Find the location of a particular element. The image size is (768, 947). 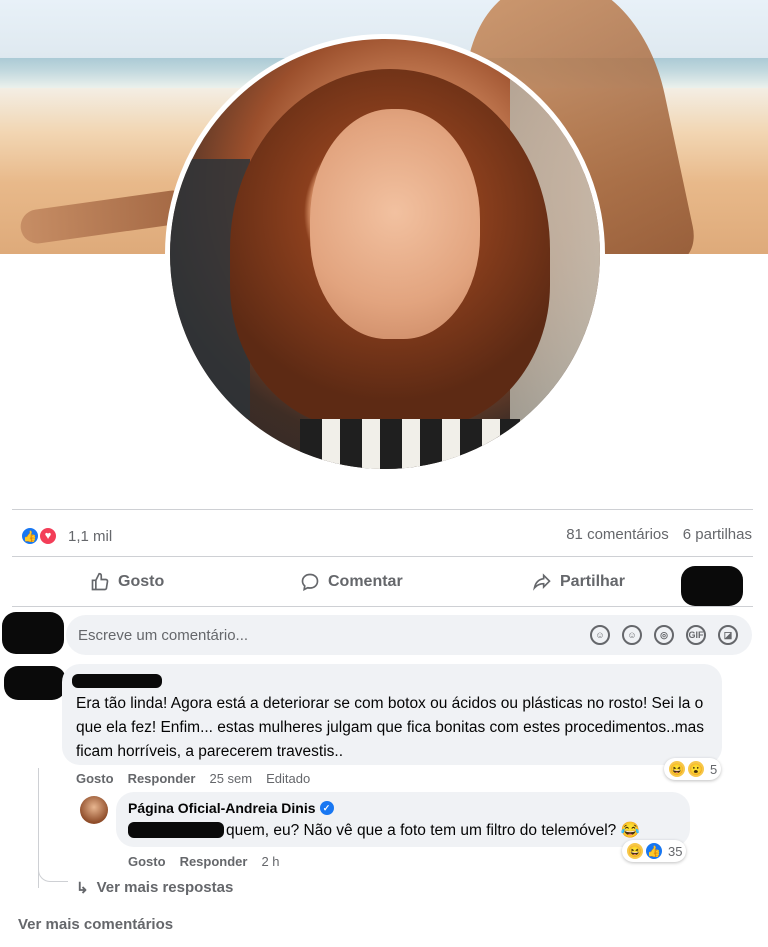

comment-button: Comentar is located at coordinates (351, 582).